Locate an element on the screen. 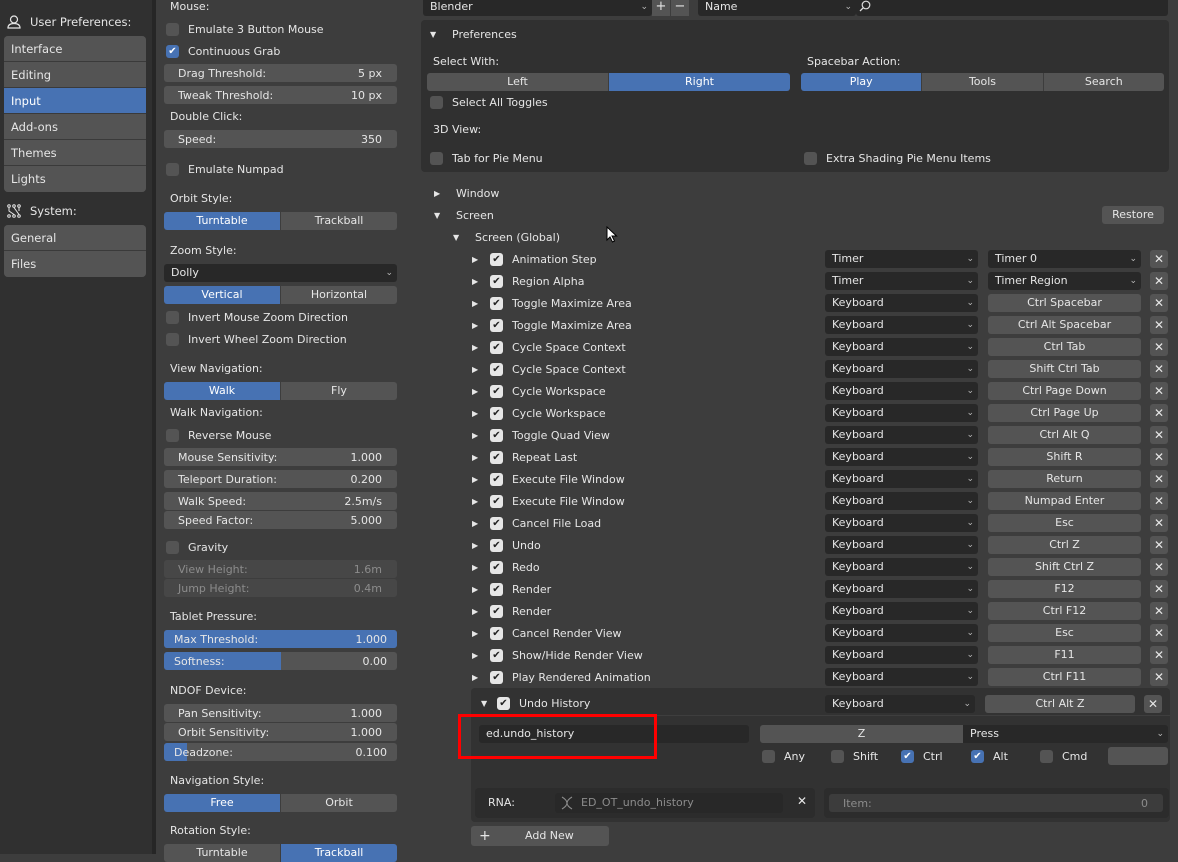  drag-threshold-field: Drag Threshold: 5 px is located at coordinates (280, 73).